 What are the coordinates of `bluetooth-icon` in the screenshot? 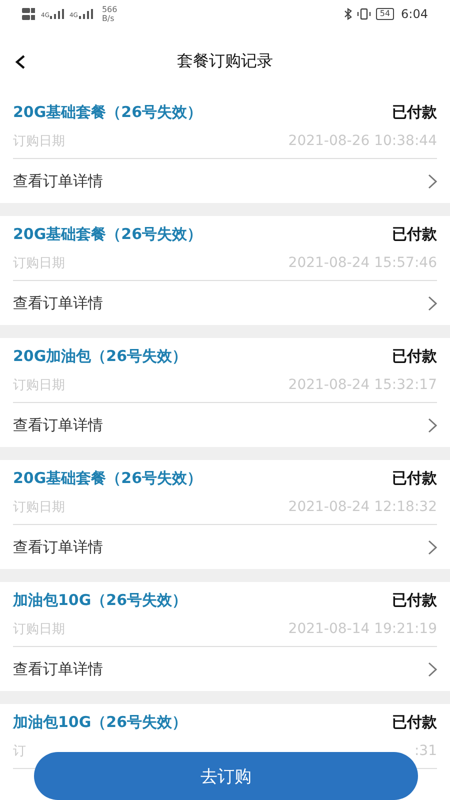 It's located at (348, 14).